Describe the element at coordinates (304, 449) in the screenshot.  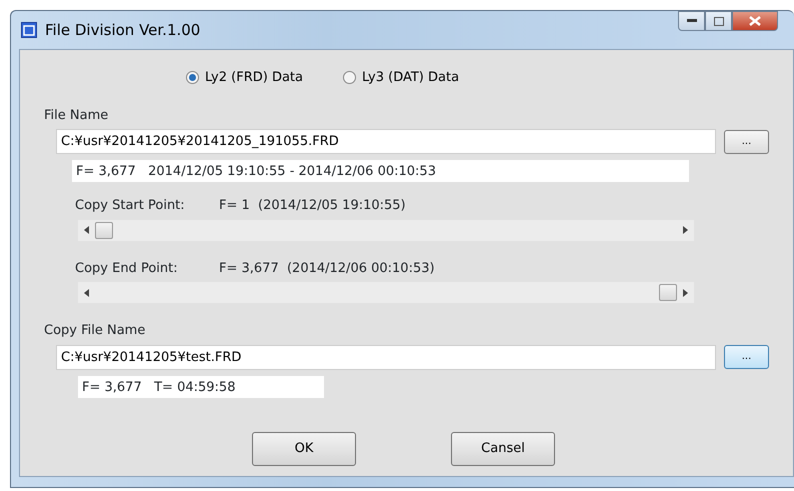
I see `dialog-button: OK` at that location.